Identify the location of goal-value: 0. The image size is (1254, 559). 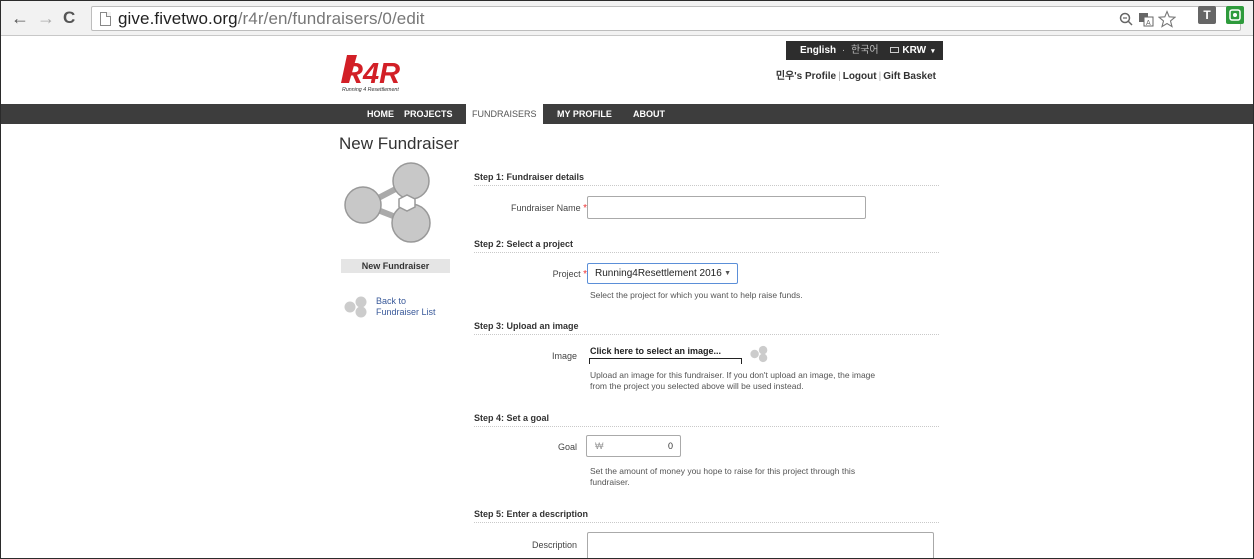
(670, 446).